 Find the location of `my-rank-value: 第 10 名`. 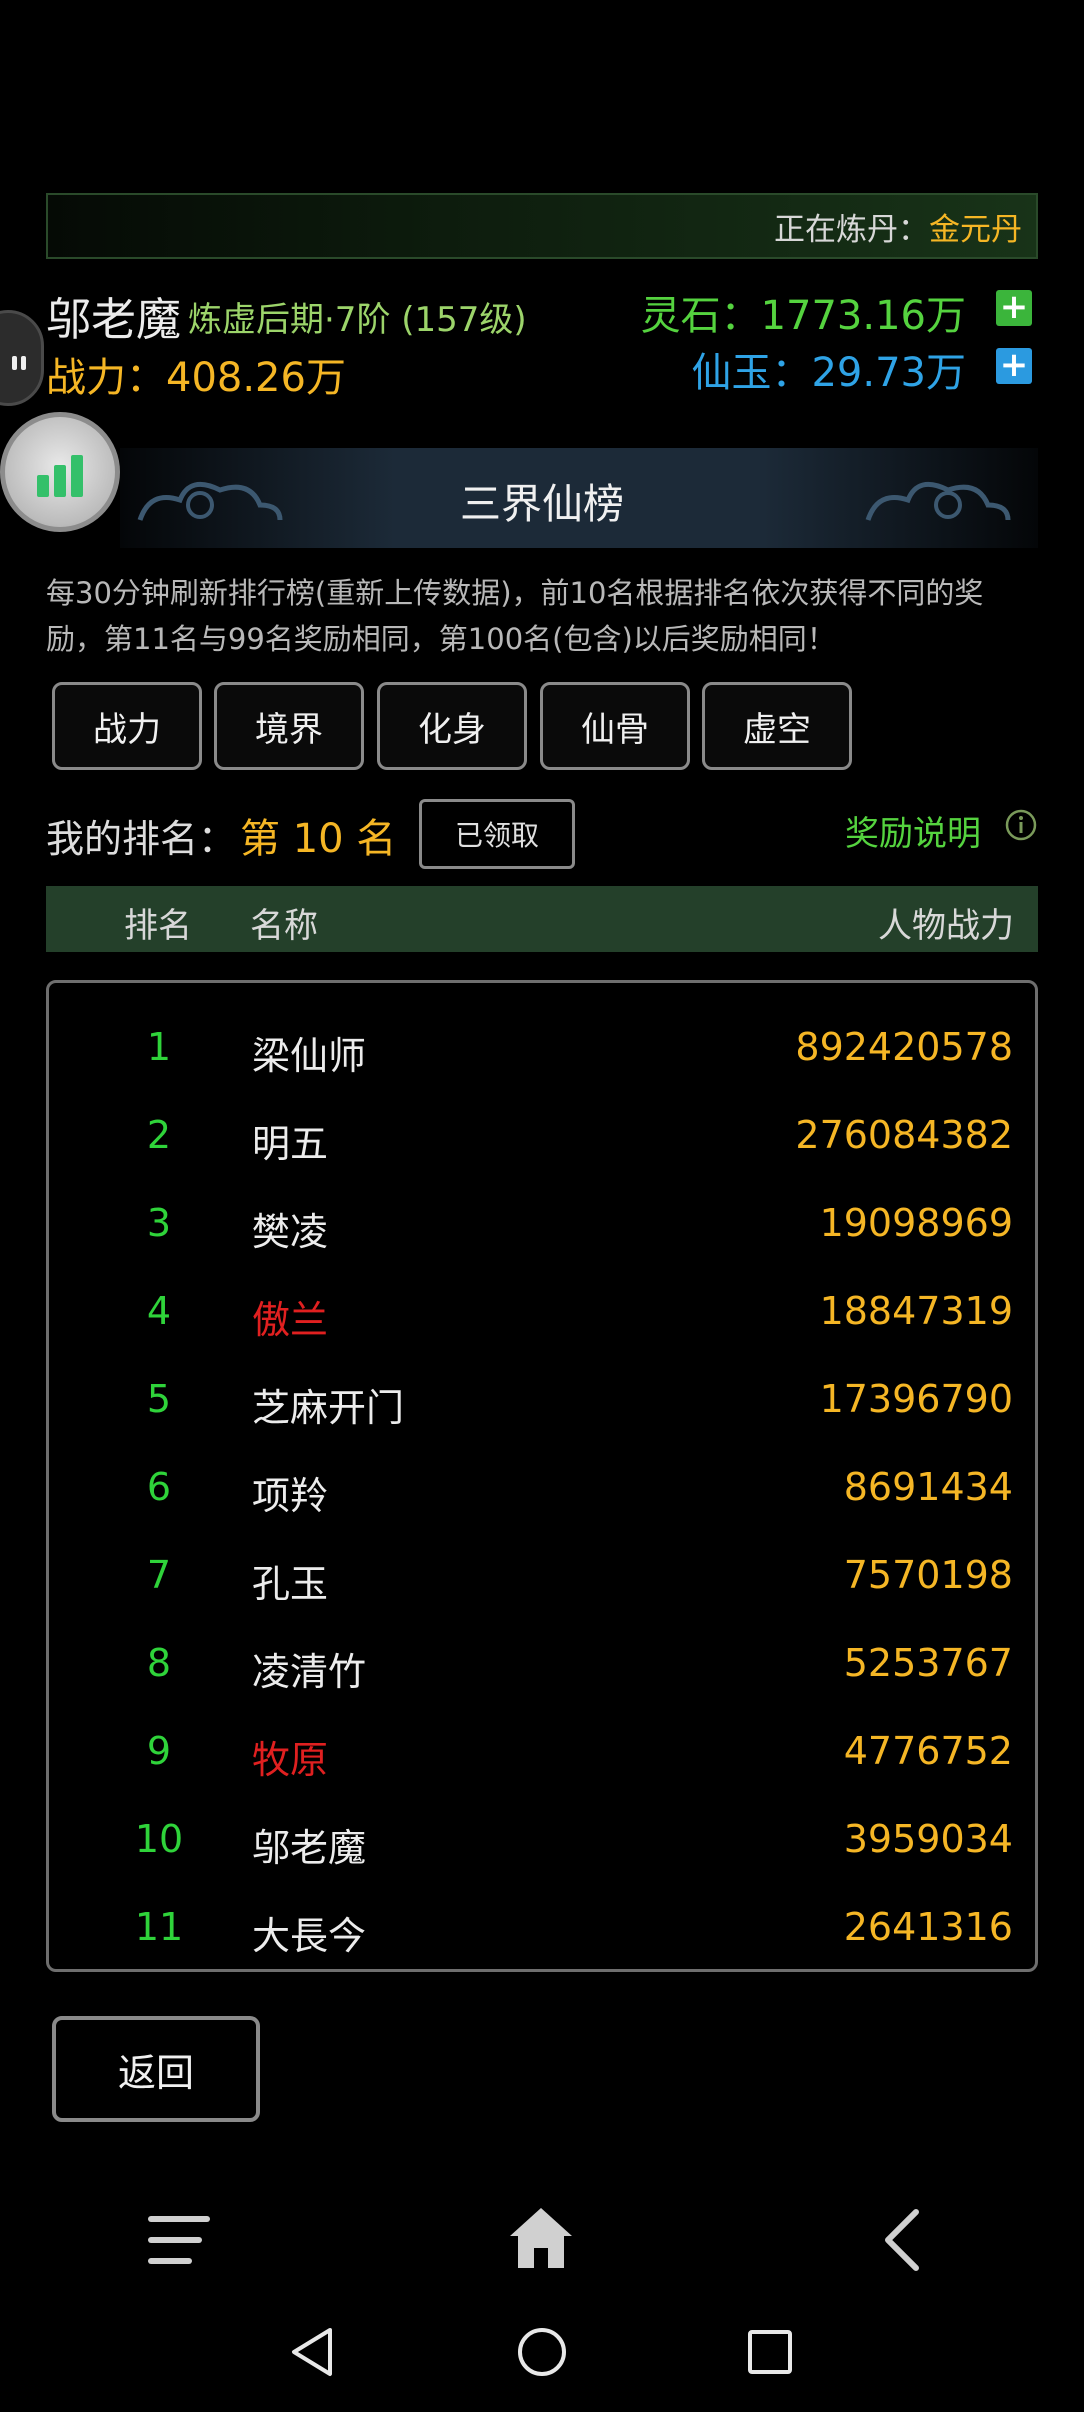

my-rank-value: 第 10 名 is located at coordinates (318, 839).